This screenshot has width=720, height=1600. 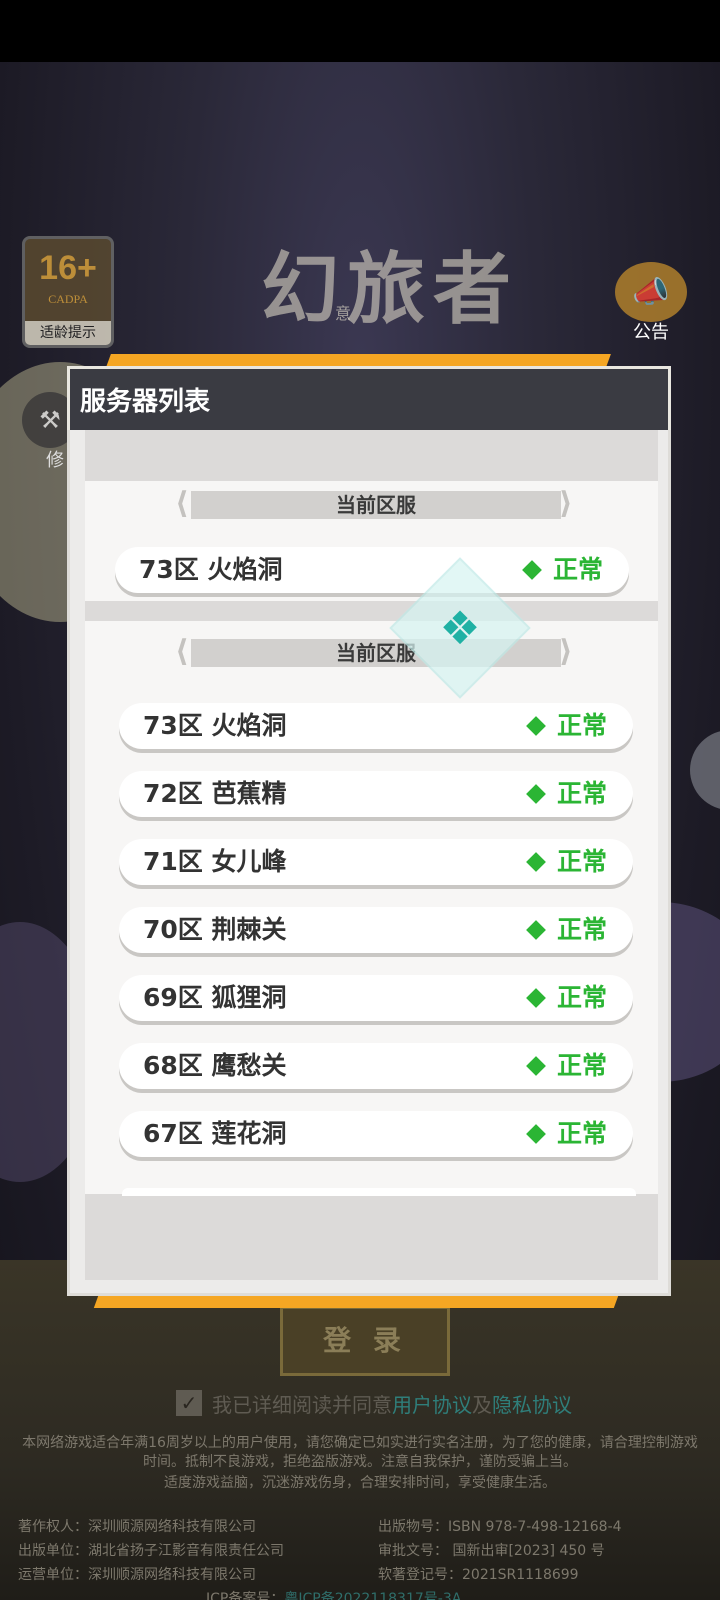 What do you see at coordinates (478, 1575) in the screenshot?
I see `footer-software-reg: 软著登记号：2021SR1118699` at bounding box center [478, 1575].